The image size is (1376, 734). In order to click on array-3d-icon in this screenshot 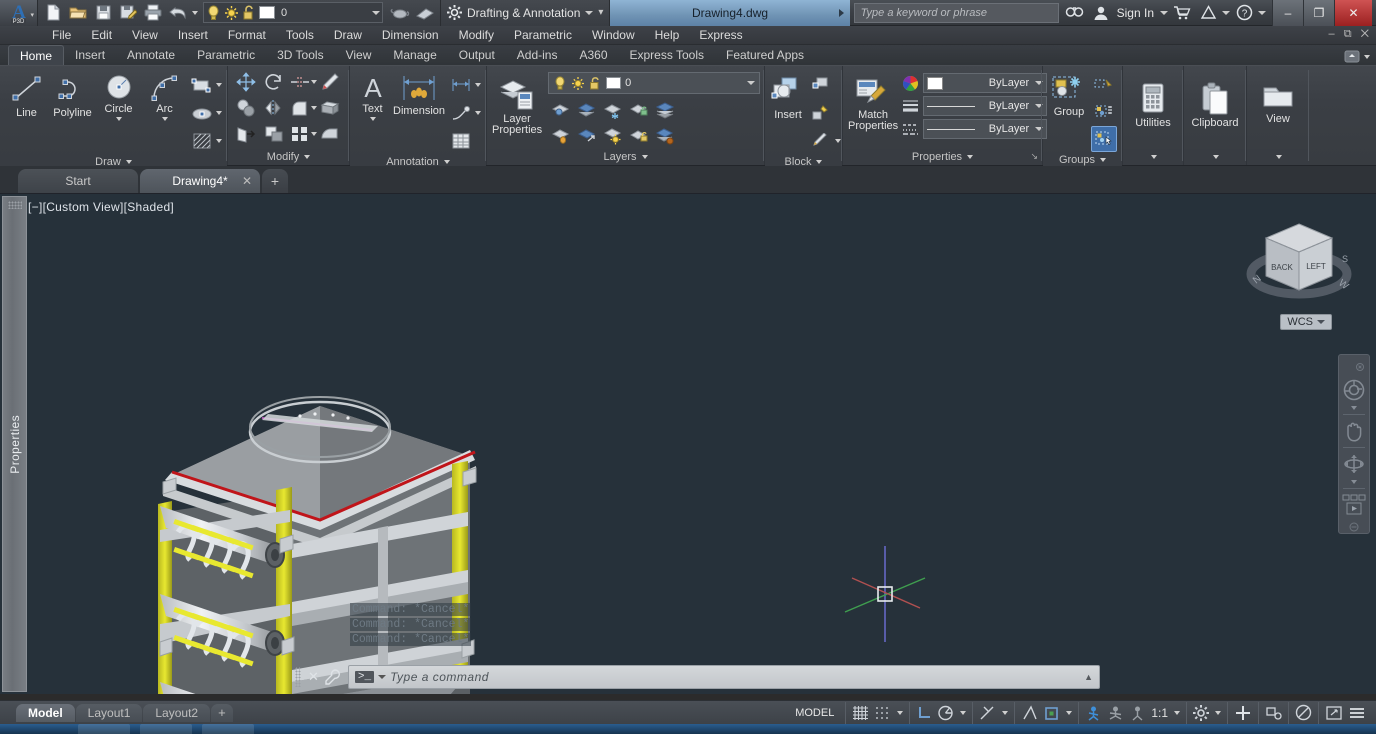, I will do `click(330, 108)`.